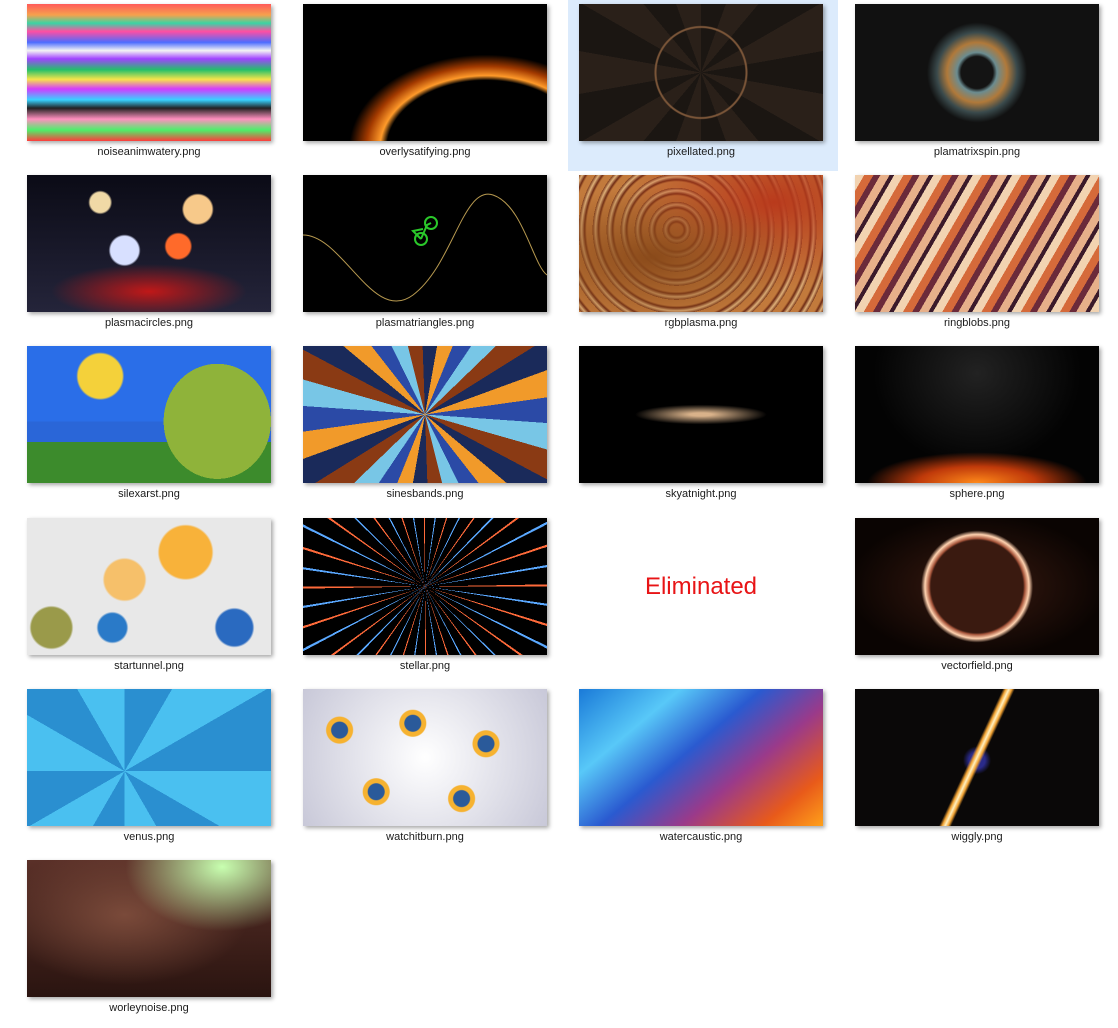  I want to click on file-name-label: plasmatriangles.png, so click(425, 323).